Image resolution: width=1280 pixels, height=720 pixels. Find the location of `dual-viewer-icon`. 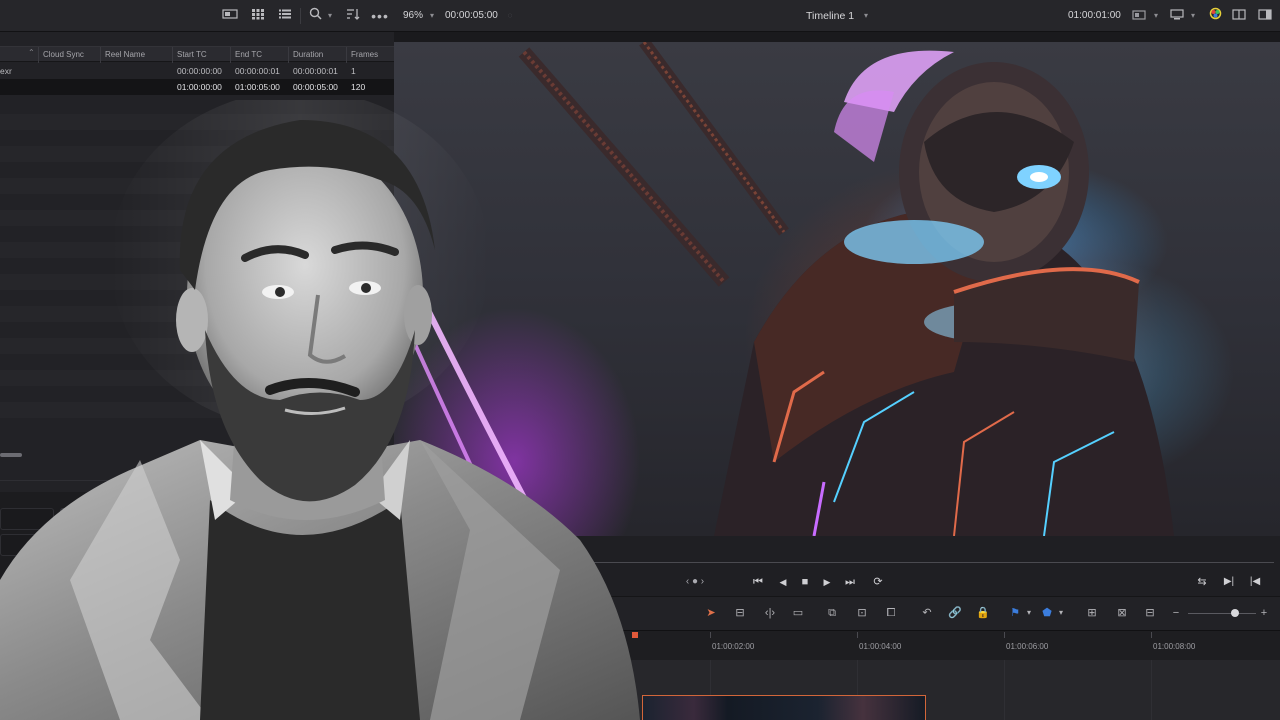

dual-viewer-icon is located at coordinates (1239, 16).